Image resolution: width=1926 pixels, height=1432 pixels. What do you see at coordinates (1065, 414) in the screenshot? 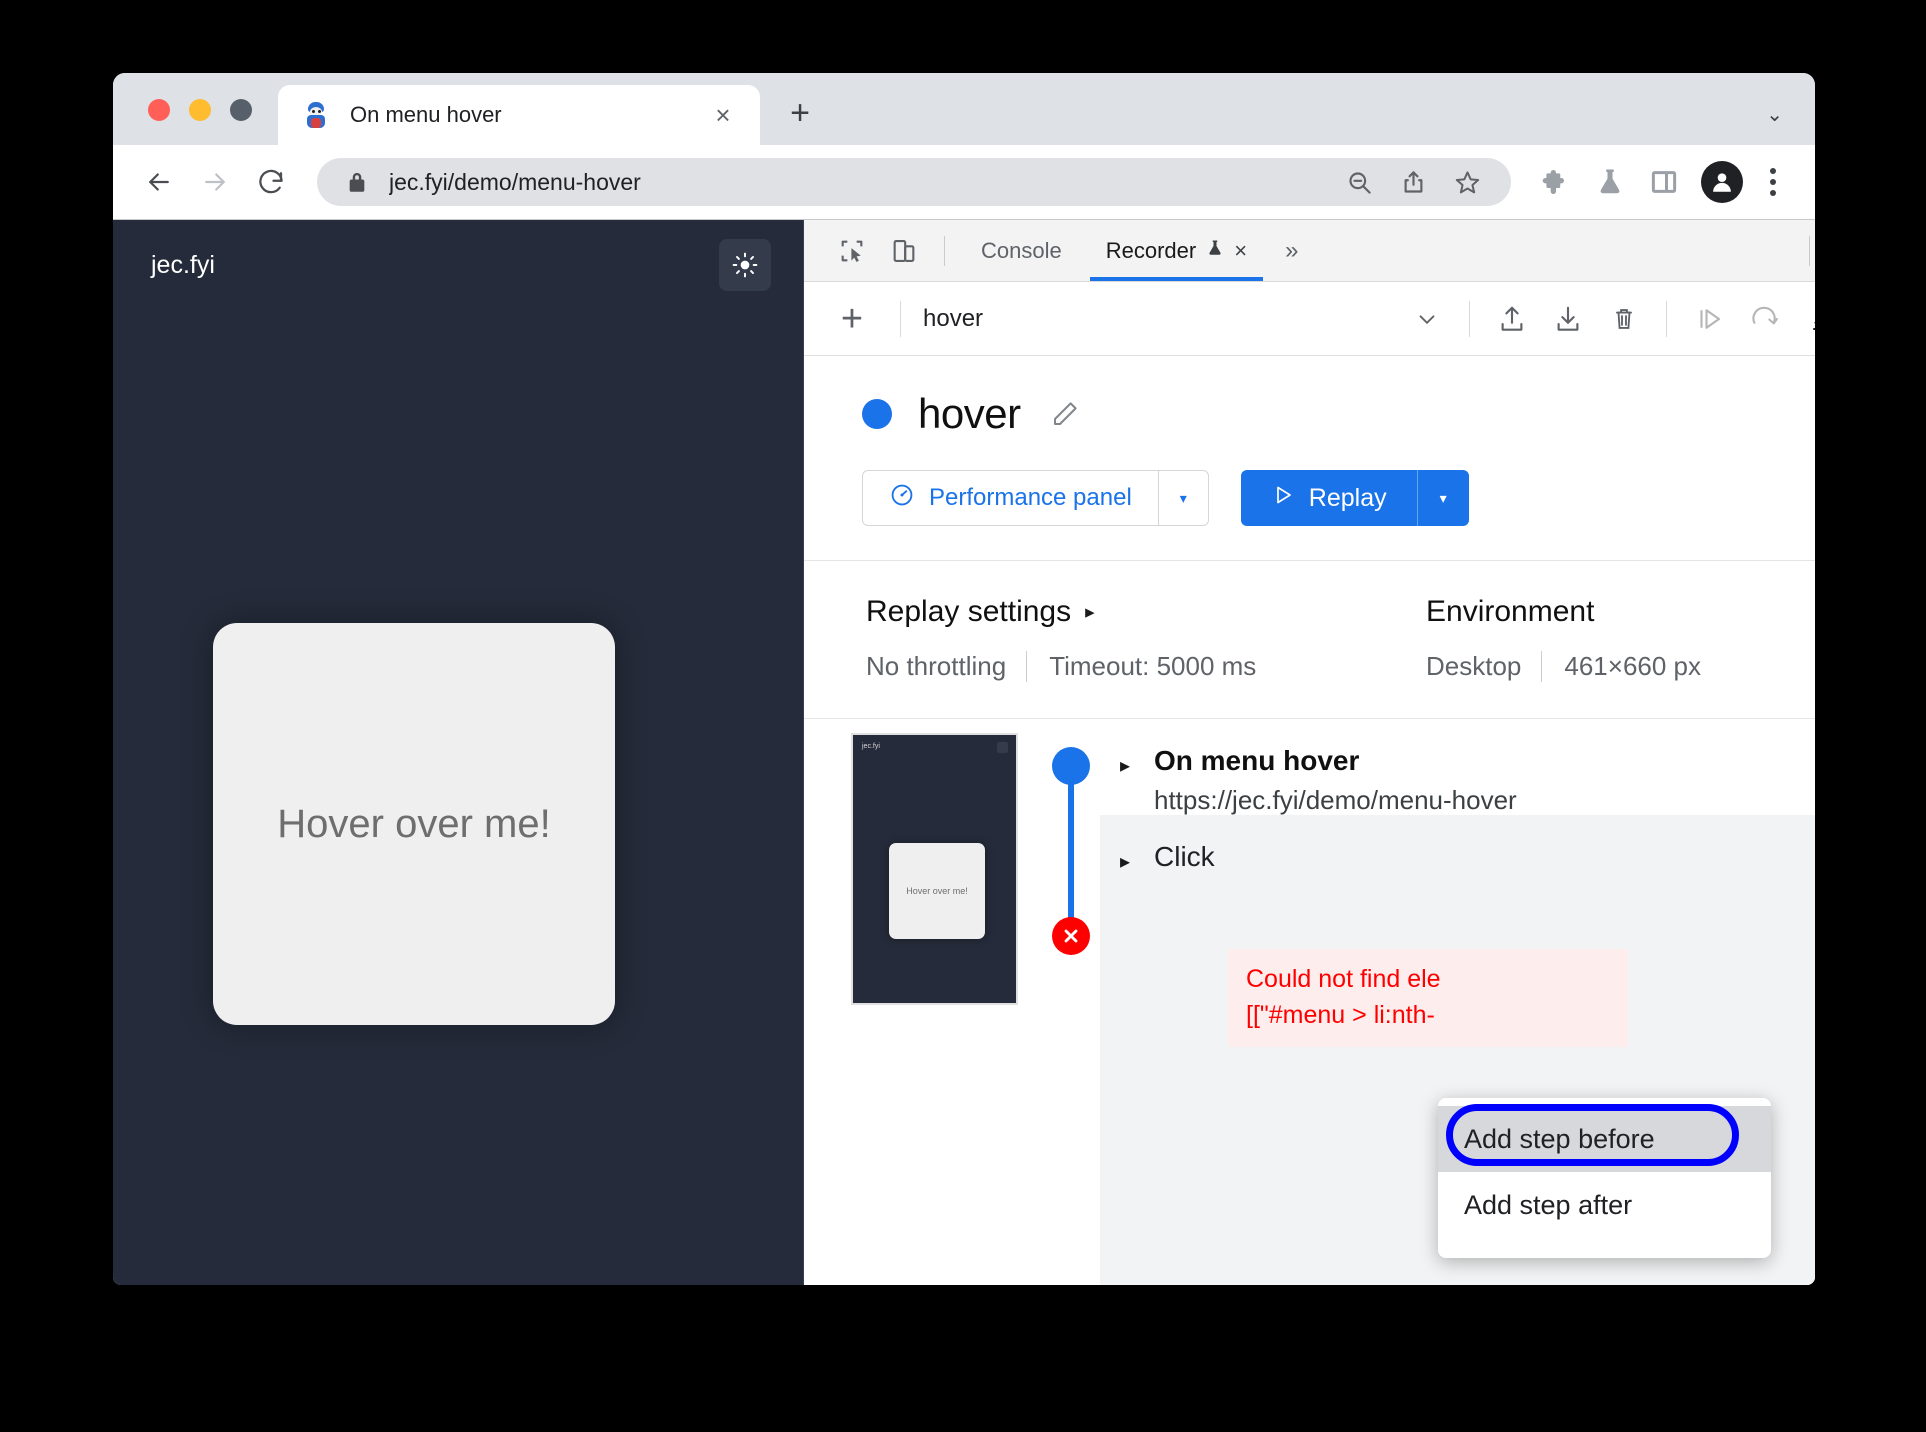
I see `pencil-icon` at bounding box center [1065, 414].